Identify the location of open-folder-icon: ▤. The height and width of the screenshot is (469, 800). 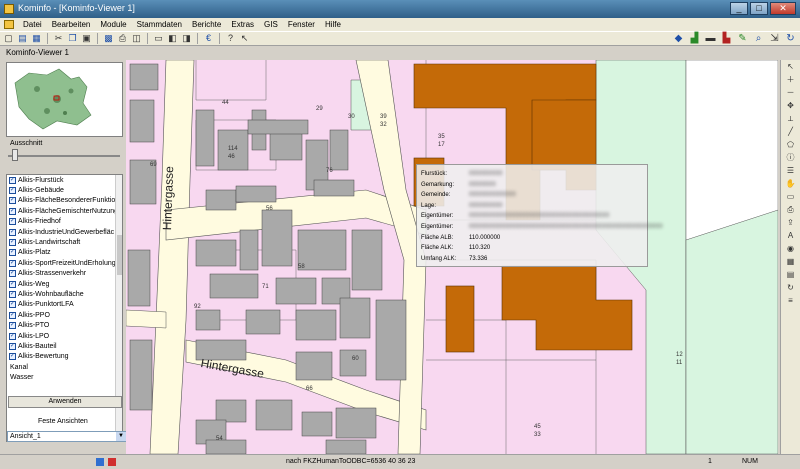
(22, 38).